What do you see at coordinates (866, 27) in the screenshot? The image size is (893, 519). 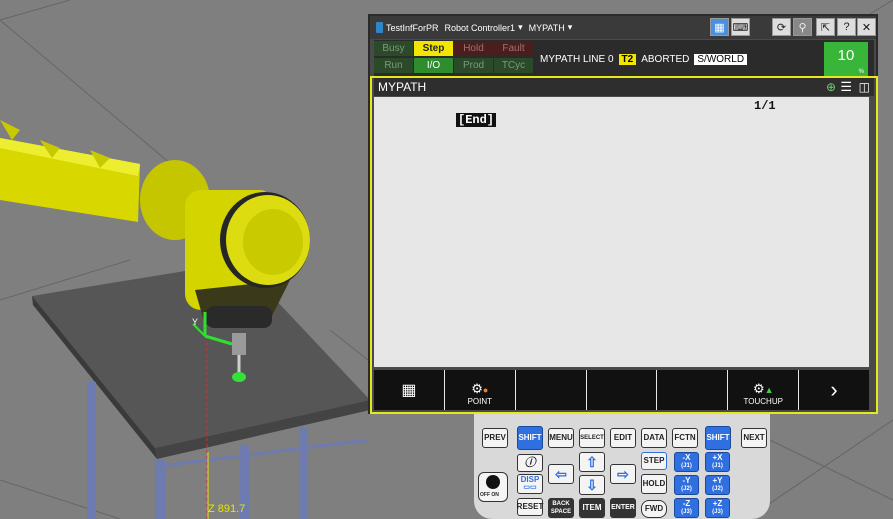 I see `close-icon: ✕` at bounding box center [866, 27].